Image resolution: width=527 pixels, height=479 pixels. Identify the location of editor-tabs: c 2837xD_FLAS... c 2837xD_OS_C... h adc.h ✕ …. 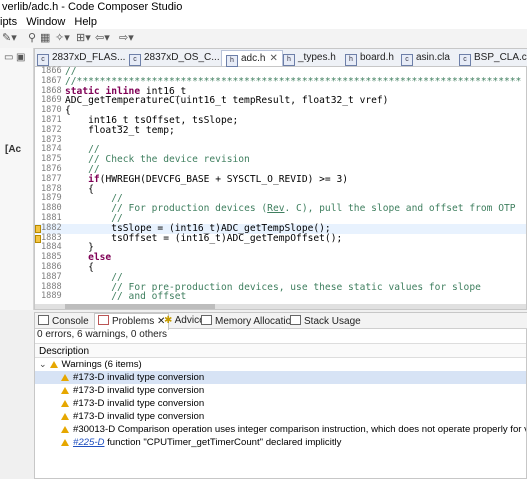
(281, 58).